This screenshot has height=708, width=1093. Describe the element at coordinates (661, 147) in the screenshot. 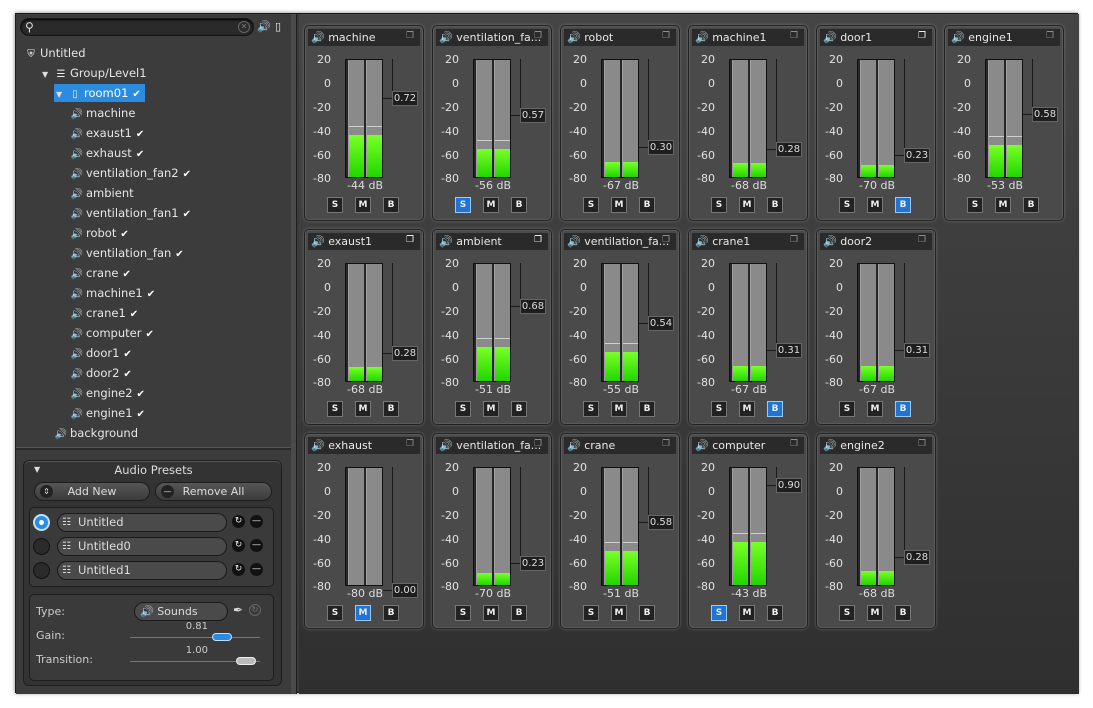

I see `gain-value: 0.30` at that location.